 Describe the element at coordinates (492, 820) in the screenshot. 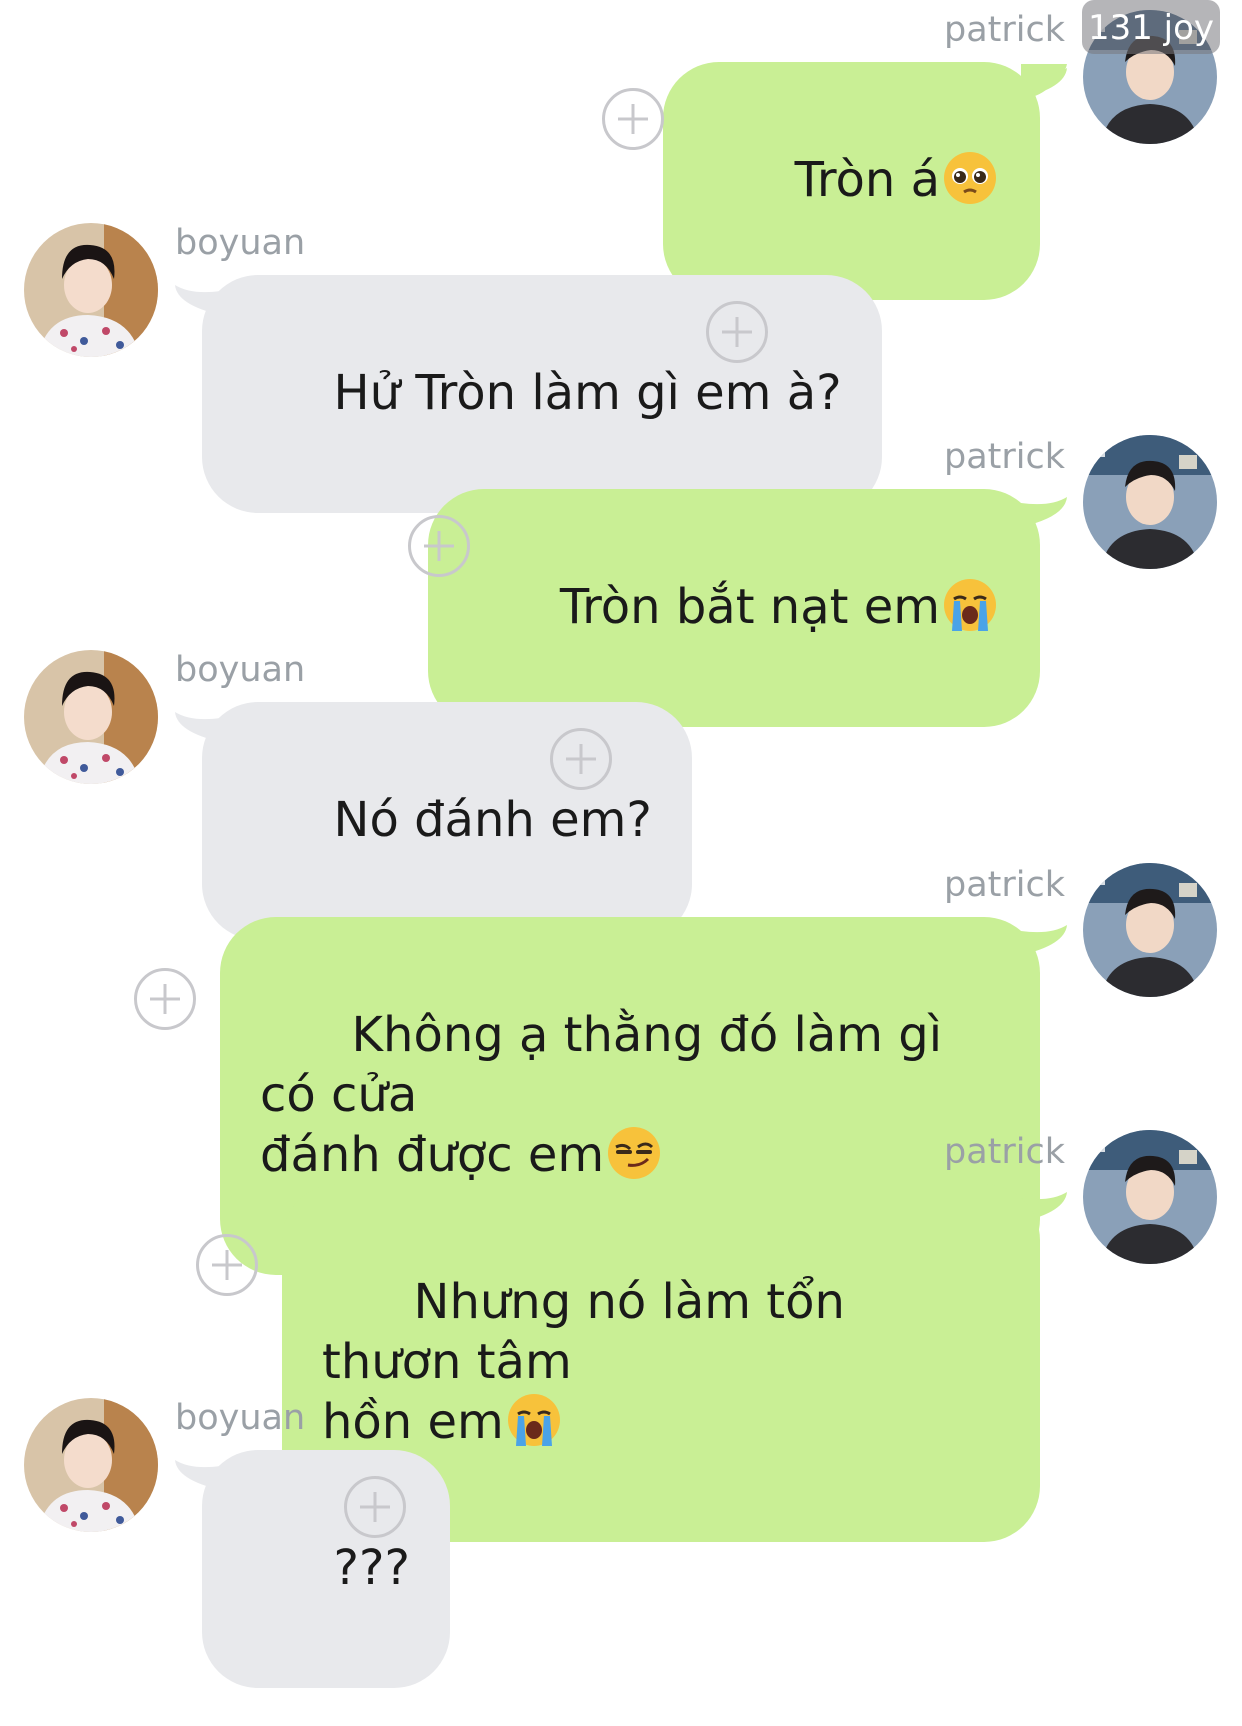

I see `message-text: Nó đánh em?` at that location.